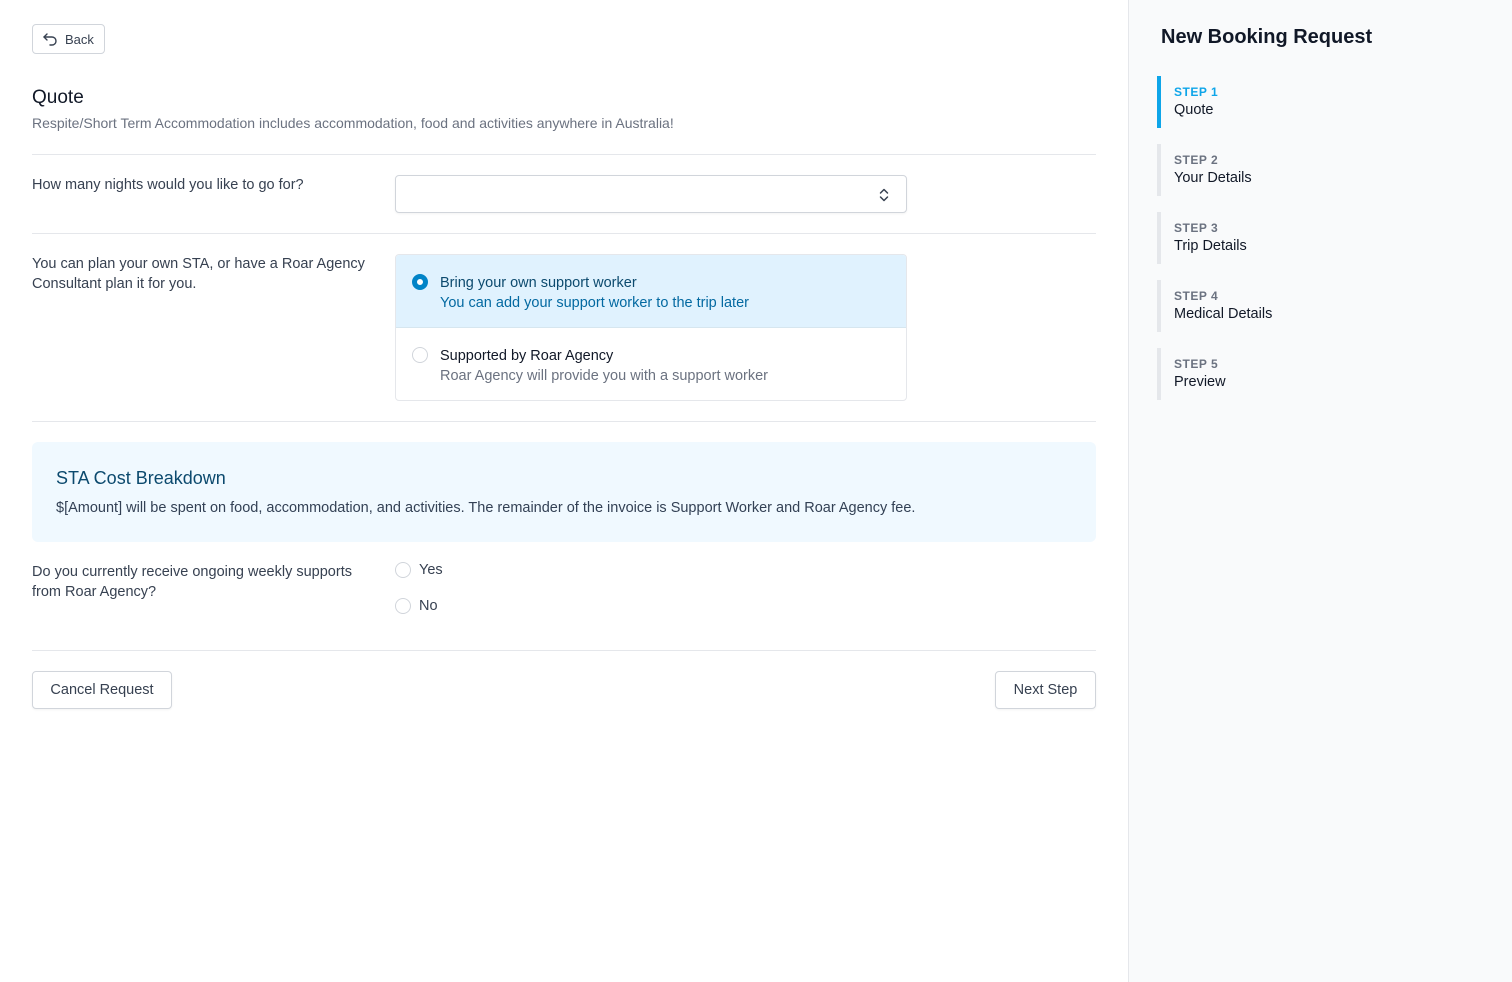 The width and height of the screenshot is (1512, 982). I want to click on page-title: Quote, so click(58, 97).